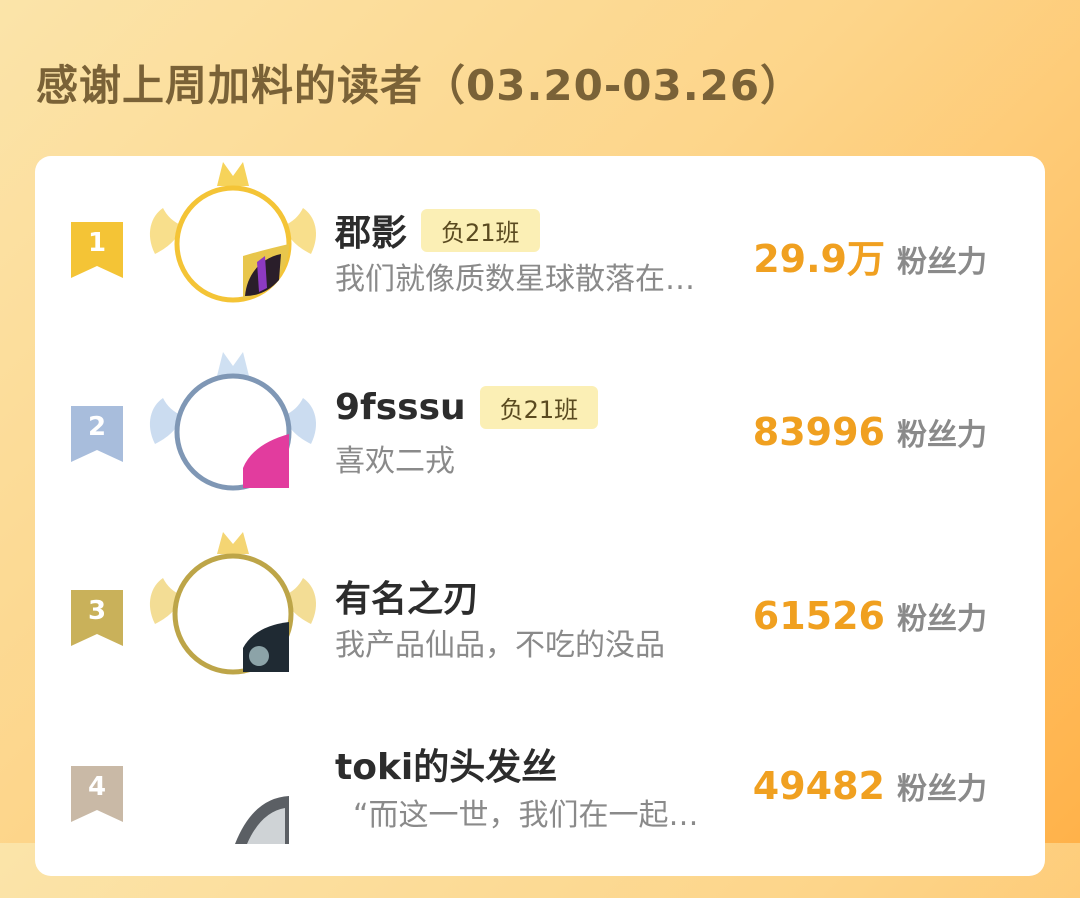  I want to click on rank-badge-2: 2, so click(97, 434).